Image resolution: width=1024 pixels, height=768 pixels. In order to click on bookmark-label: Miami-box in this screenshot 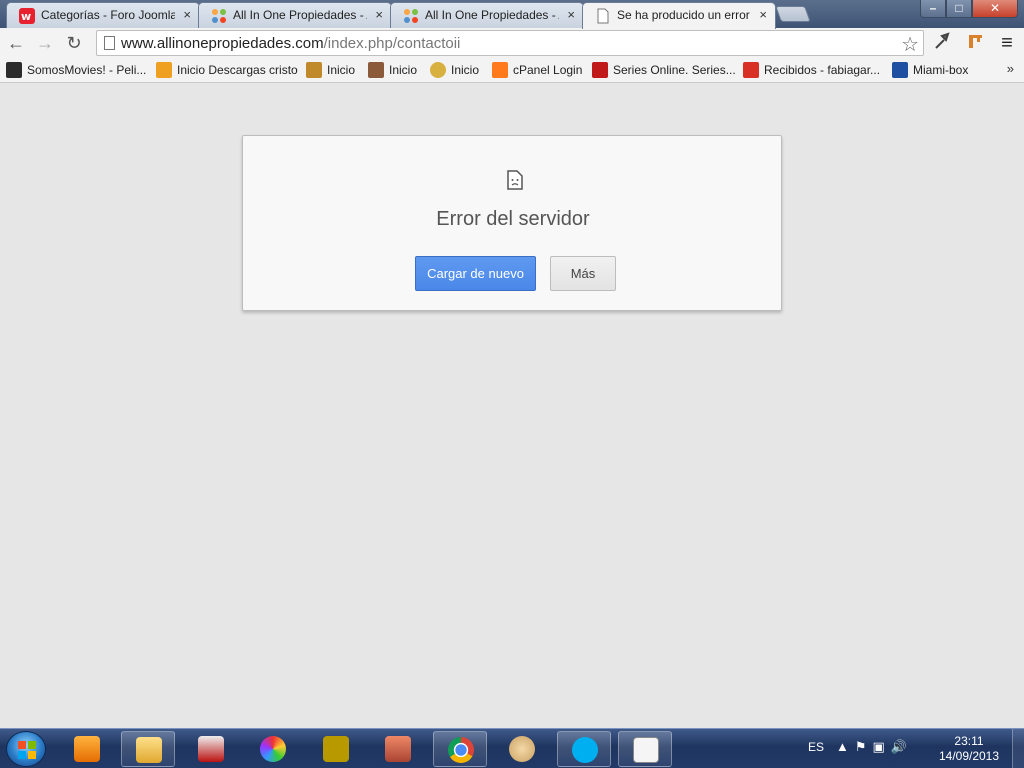, I will do `click(941, 70)`.